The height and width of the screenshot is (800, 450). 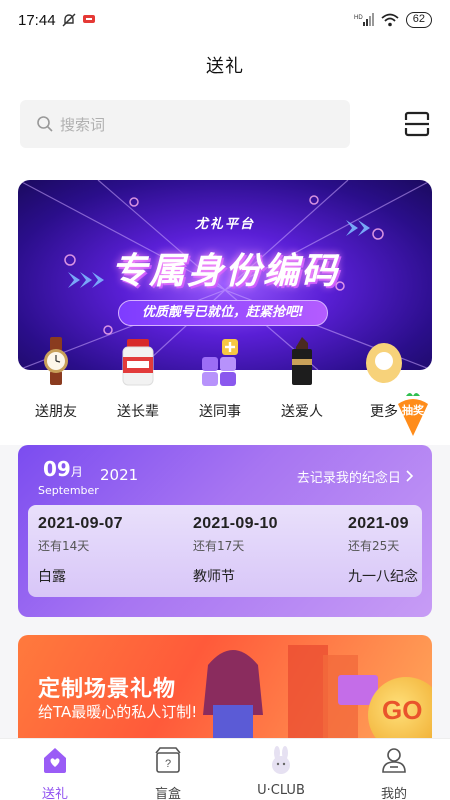 I want to click on month-unit: 月, so click(x=76, y=472).